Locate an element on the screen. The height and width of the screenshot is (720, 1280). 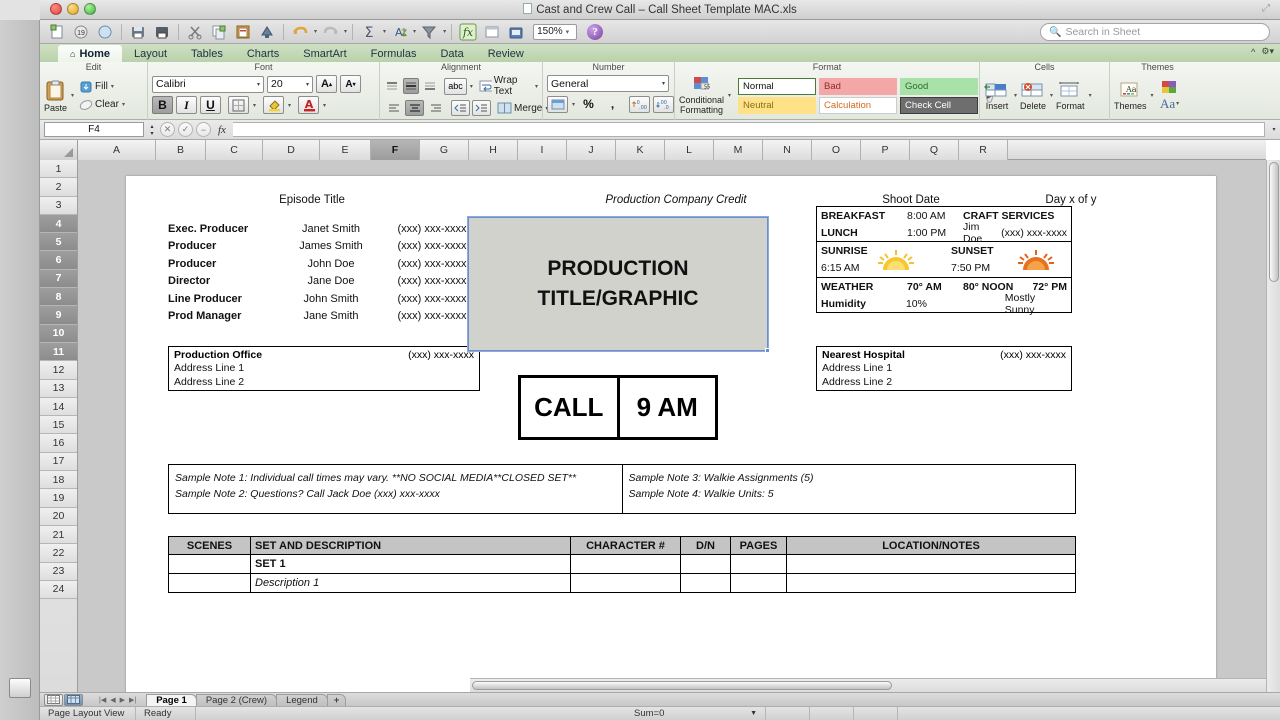
name-box-stepper: ▴ ▾ is located at coordinates (152, 129).